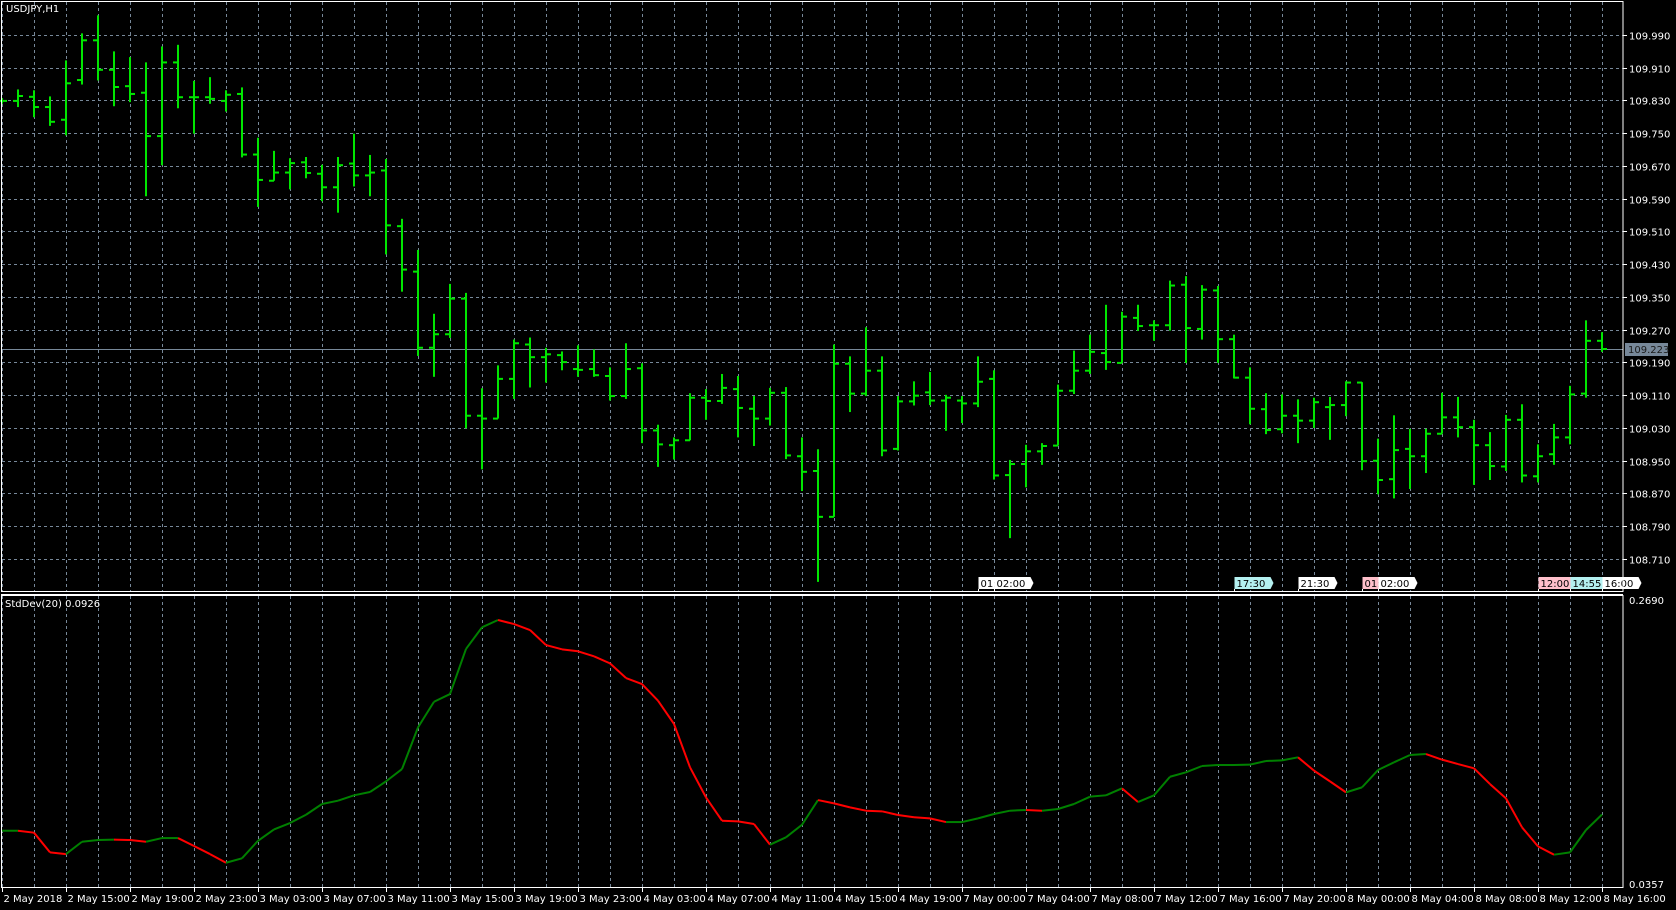  I want to click on time-label: 2 May 2018, so click(33, 899).